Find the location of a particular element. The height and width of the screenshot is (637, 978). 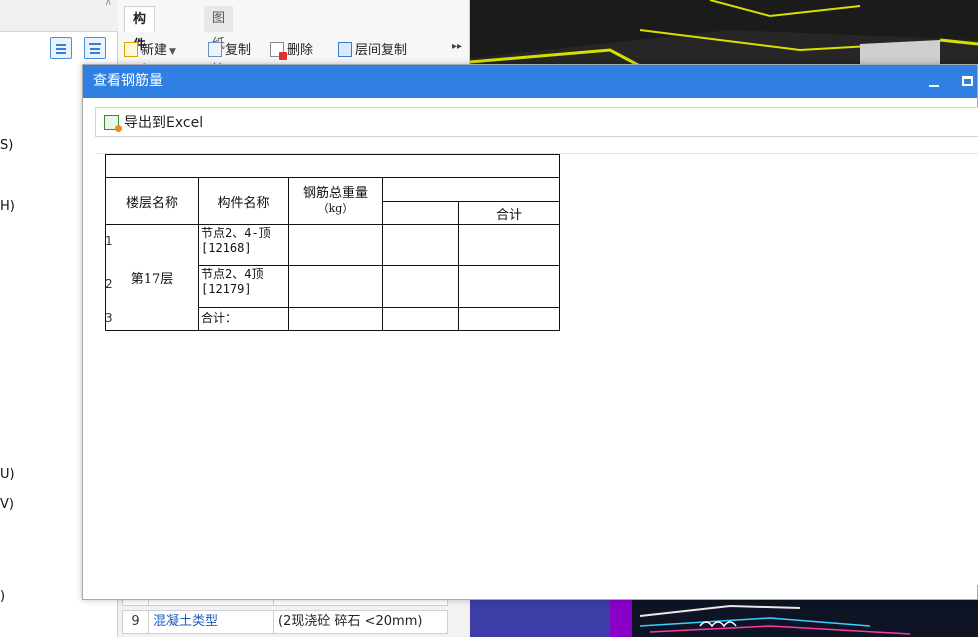

left-label-u: U) is located at coordinates (7, 474).